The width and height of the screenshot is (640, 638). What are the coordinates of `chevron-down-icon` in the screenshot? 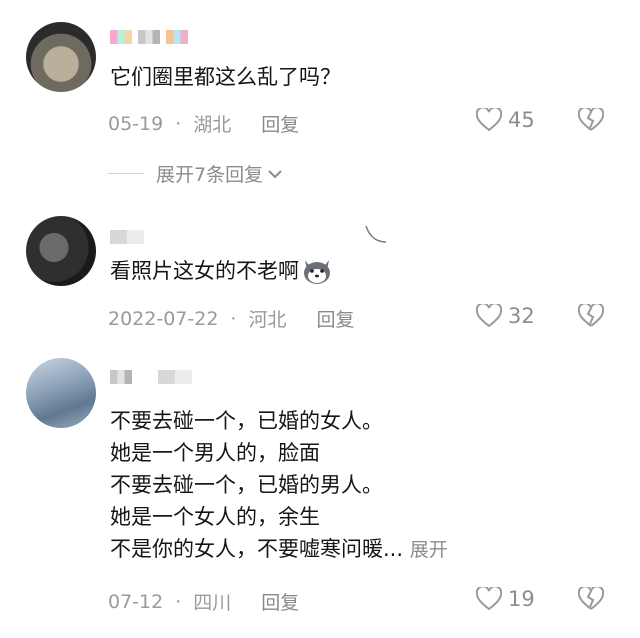 It's located at (275, 174).